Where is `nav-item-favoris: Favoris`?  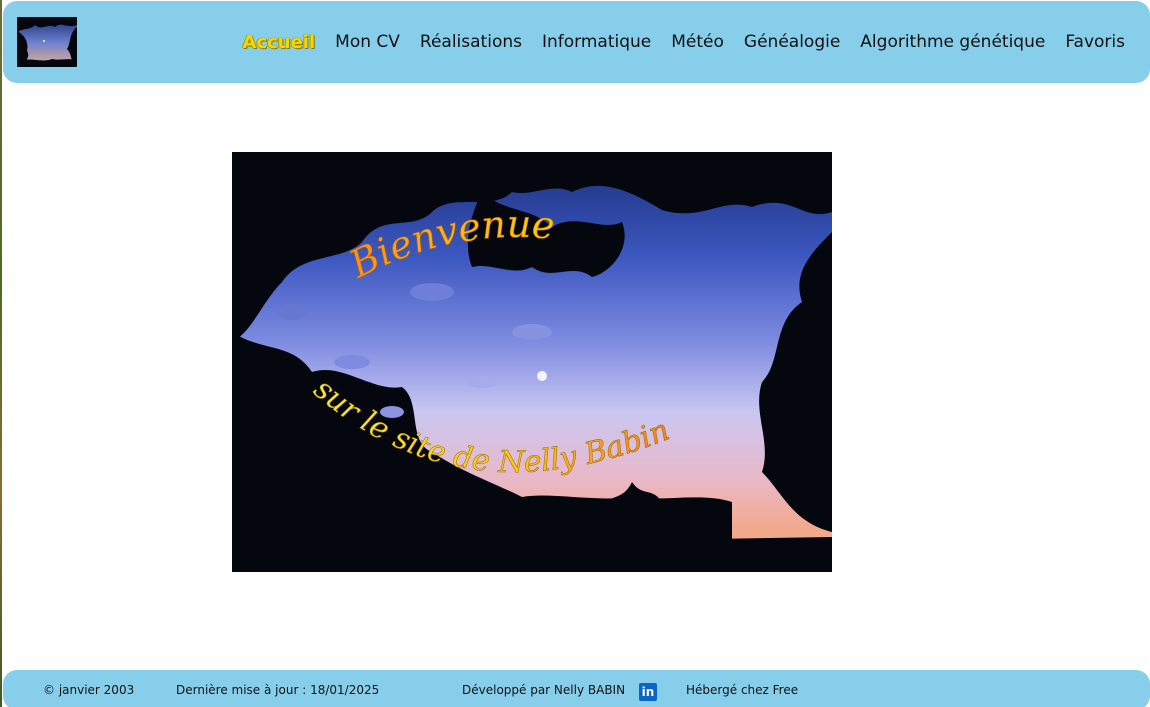
nav-item-favoris: Favoris is located at coordinates (1095, 42).